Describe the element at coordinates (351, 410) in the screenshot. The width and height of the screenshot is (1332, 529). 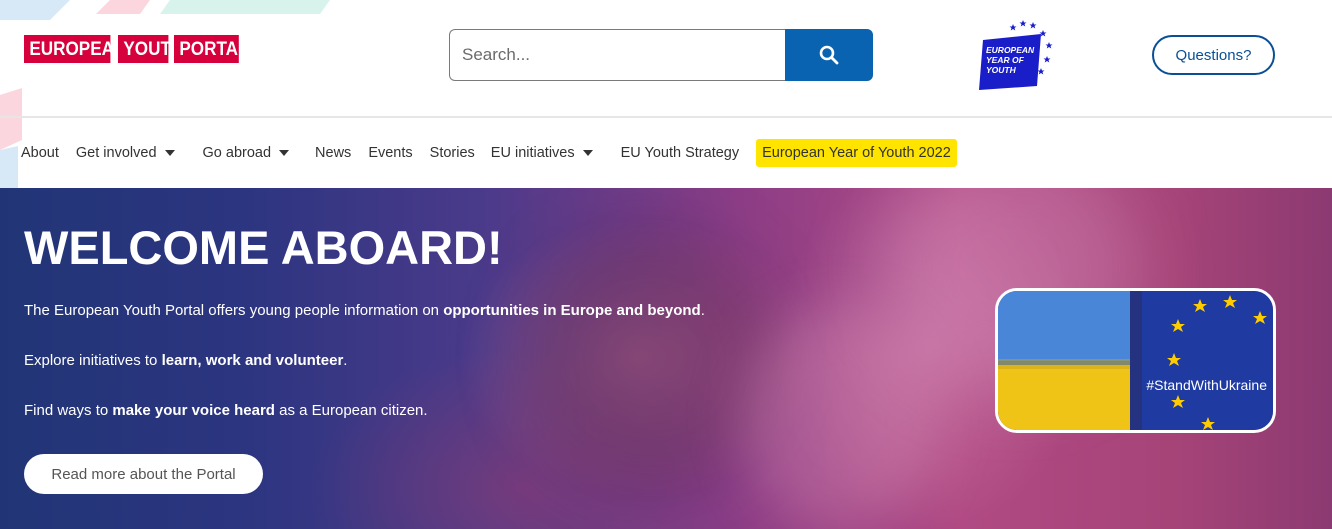
I see `p3-end: as a European citizen.` at that location.